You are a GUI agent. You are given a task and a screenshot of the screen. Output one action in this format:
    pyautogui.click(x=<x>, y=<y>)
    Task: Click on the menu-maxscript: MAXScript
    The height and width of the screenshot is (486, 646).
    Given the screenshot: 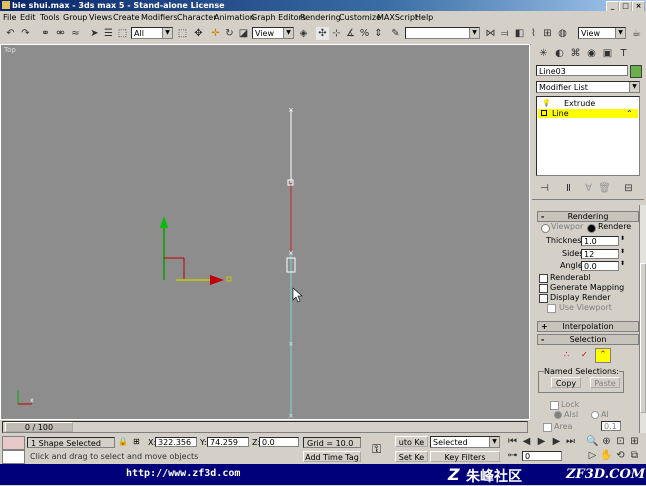 What is the action you would take?
    pyautogui.click(x=397, y=17)
    